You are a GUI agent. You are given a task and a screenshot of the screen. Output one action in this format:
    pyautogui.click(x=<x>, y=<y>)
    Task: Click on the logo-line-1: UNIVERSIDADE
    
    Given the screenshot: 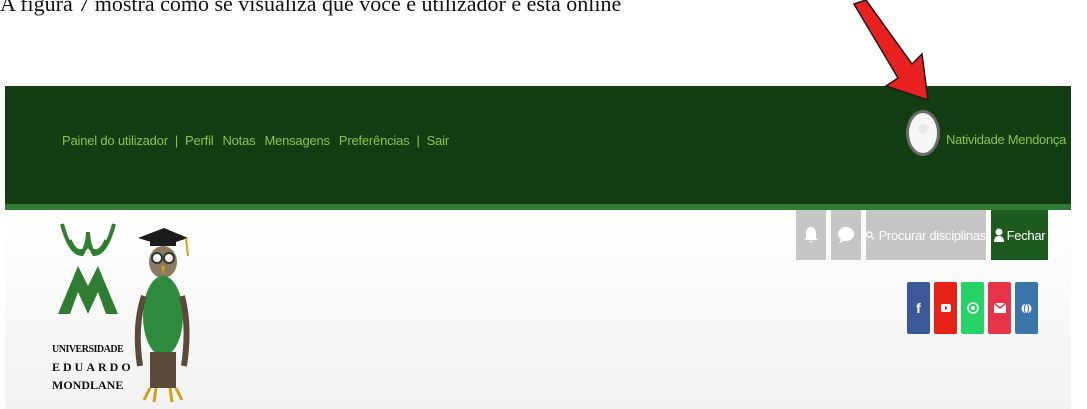 What is the action you would take?
    pyautogui.click(x=88, y=349)
    